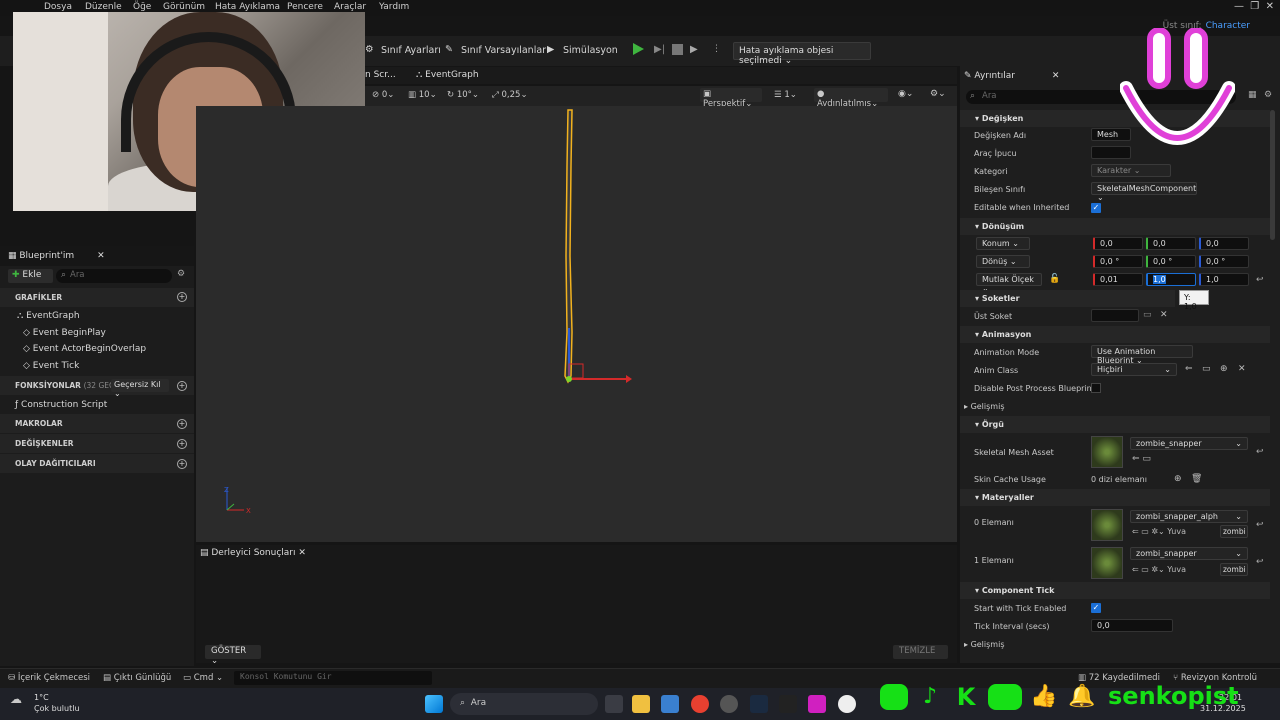  I want to click on materials-section: ▾ Materyaller, so click(1115, 497).